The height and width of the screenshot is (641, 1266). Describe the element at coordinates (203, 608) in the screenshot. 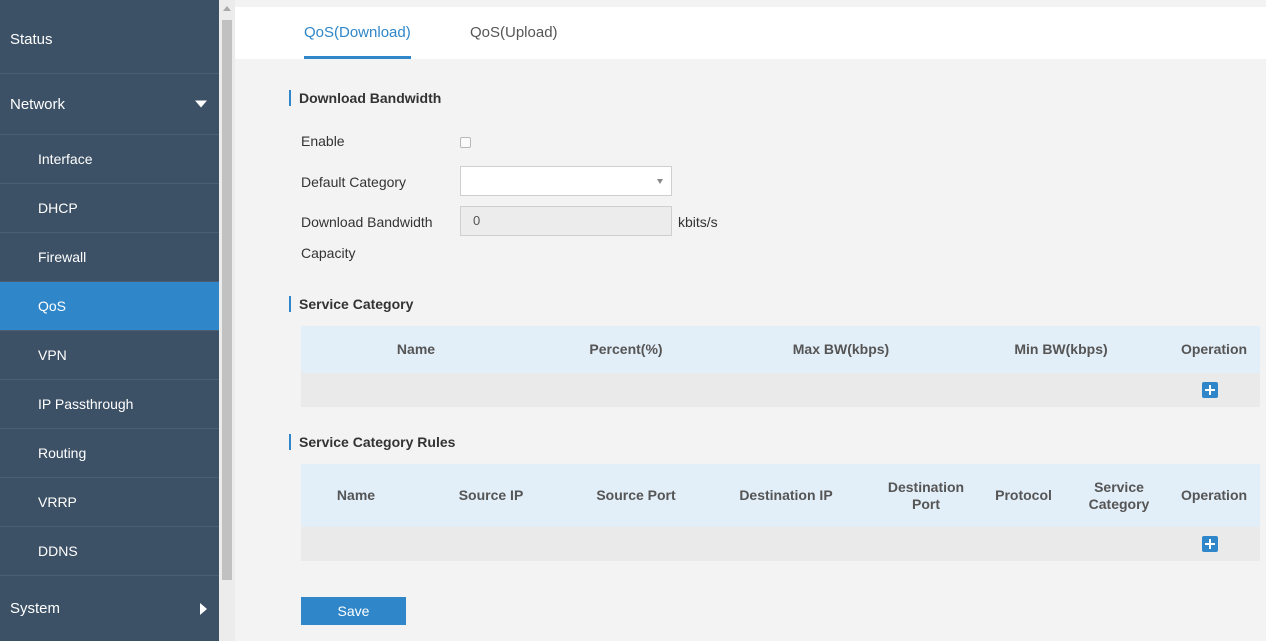

I see `chevron-right-icon` at that location.